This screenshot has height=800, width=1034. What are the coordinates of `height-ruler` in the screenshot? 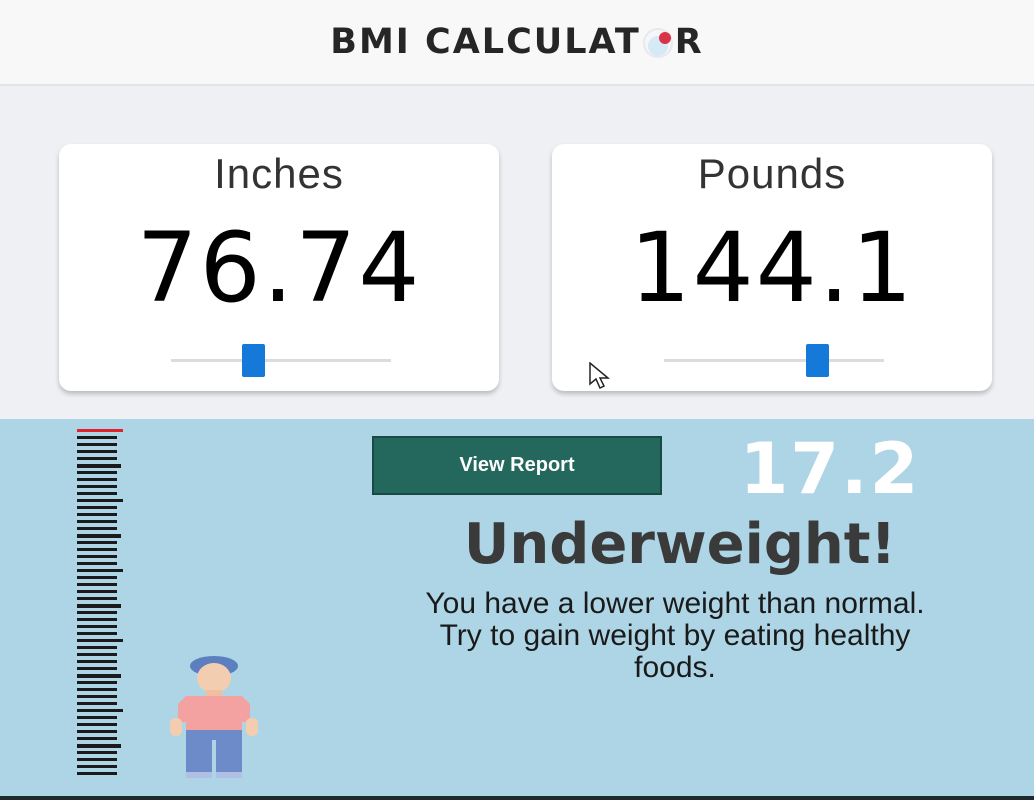 It's located at (100, 604).